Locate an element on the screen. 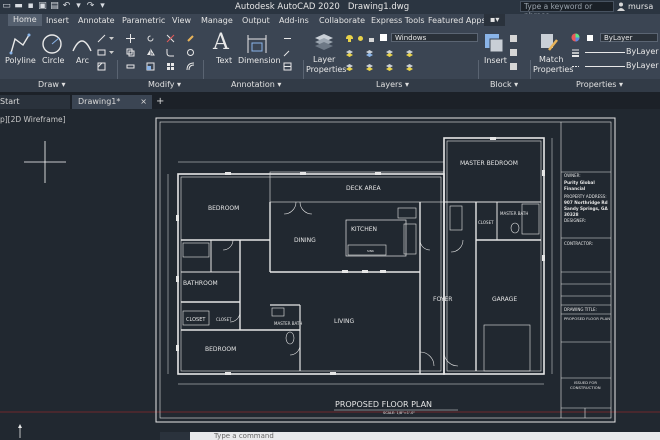 The height and width of the screenshot is (440, 660). dimension-icon is located at coordinates (257, 44).